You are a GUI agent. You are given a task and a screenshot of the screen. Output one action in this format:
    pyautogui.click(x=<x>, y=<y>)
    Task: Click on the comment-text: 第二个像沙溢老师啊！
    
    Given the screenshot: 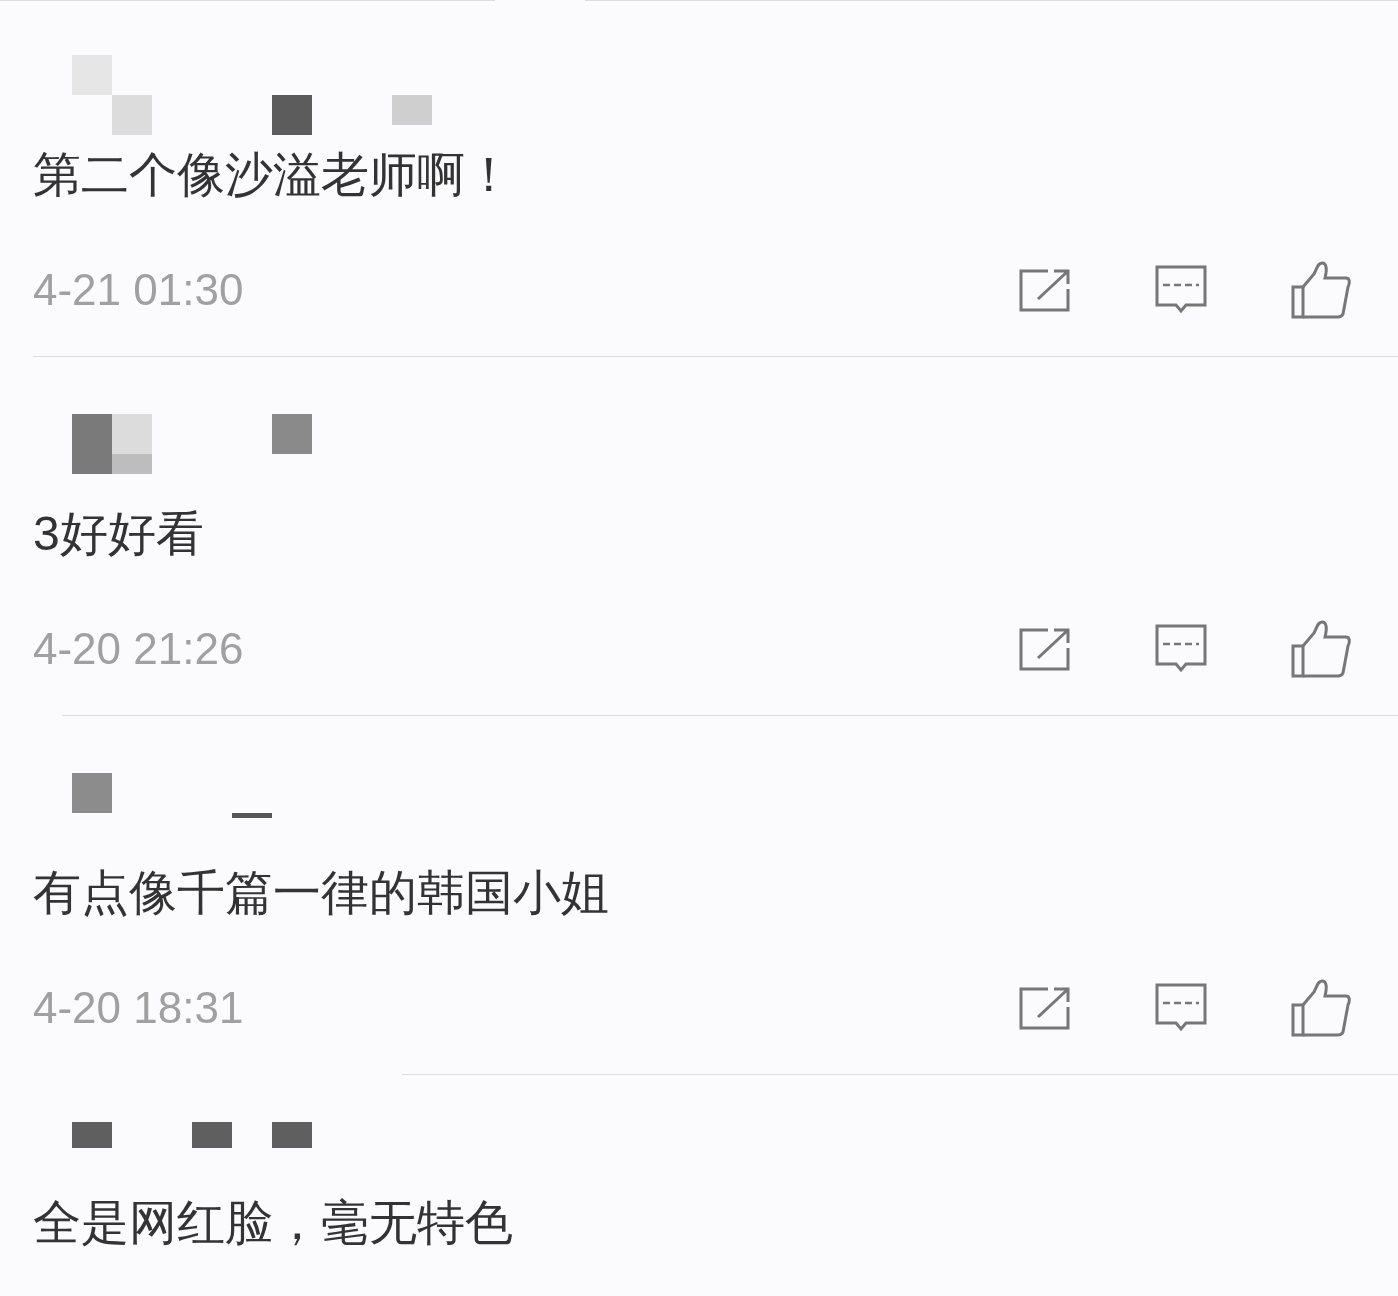 What is the action you would take?
    pyautogui.click(x=273, y=175)
    